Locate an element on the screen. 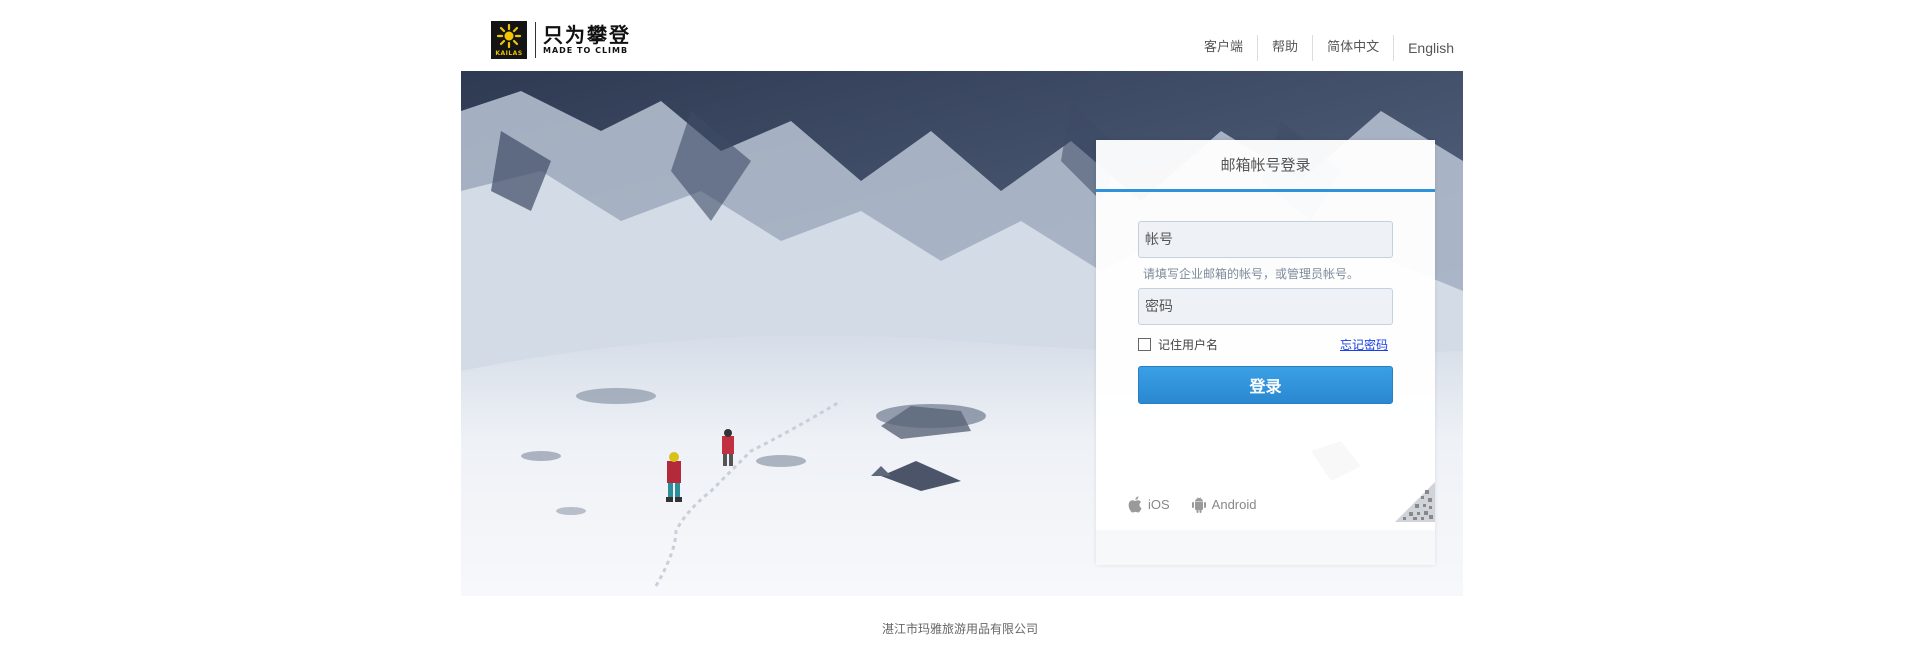  app-downloads: iOS Android is located at coordinates (1203, 504).